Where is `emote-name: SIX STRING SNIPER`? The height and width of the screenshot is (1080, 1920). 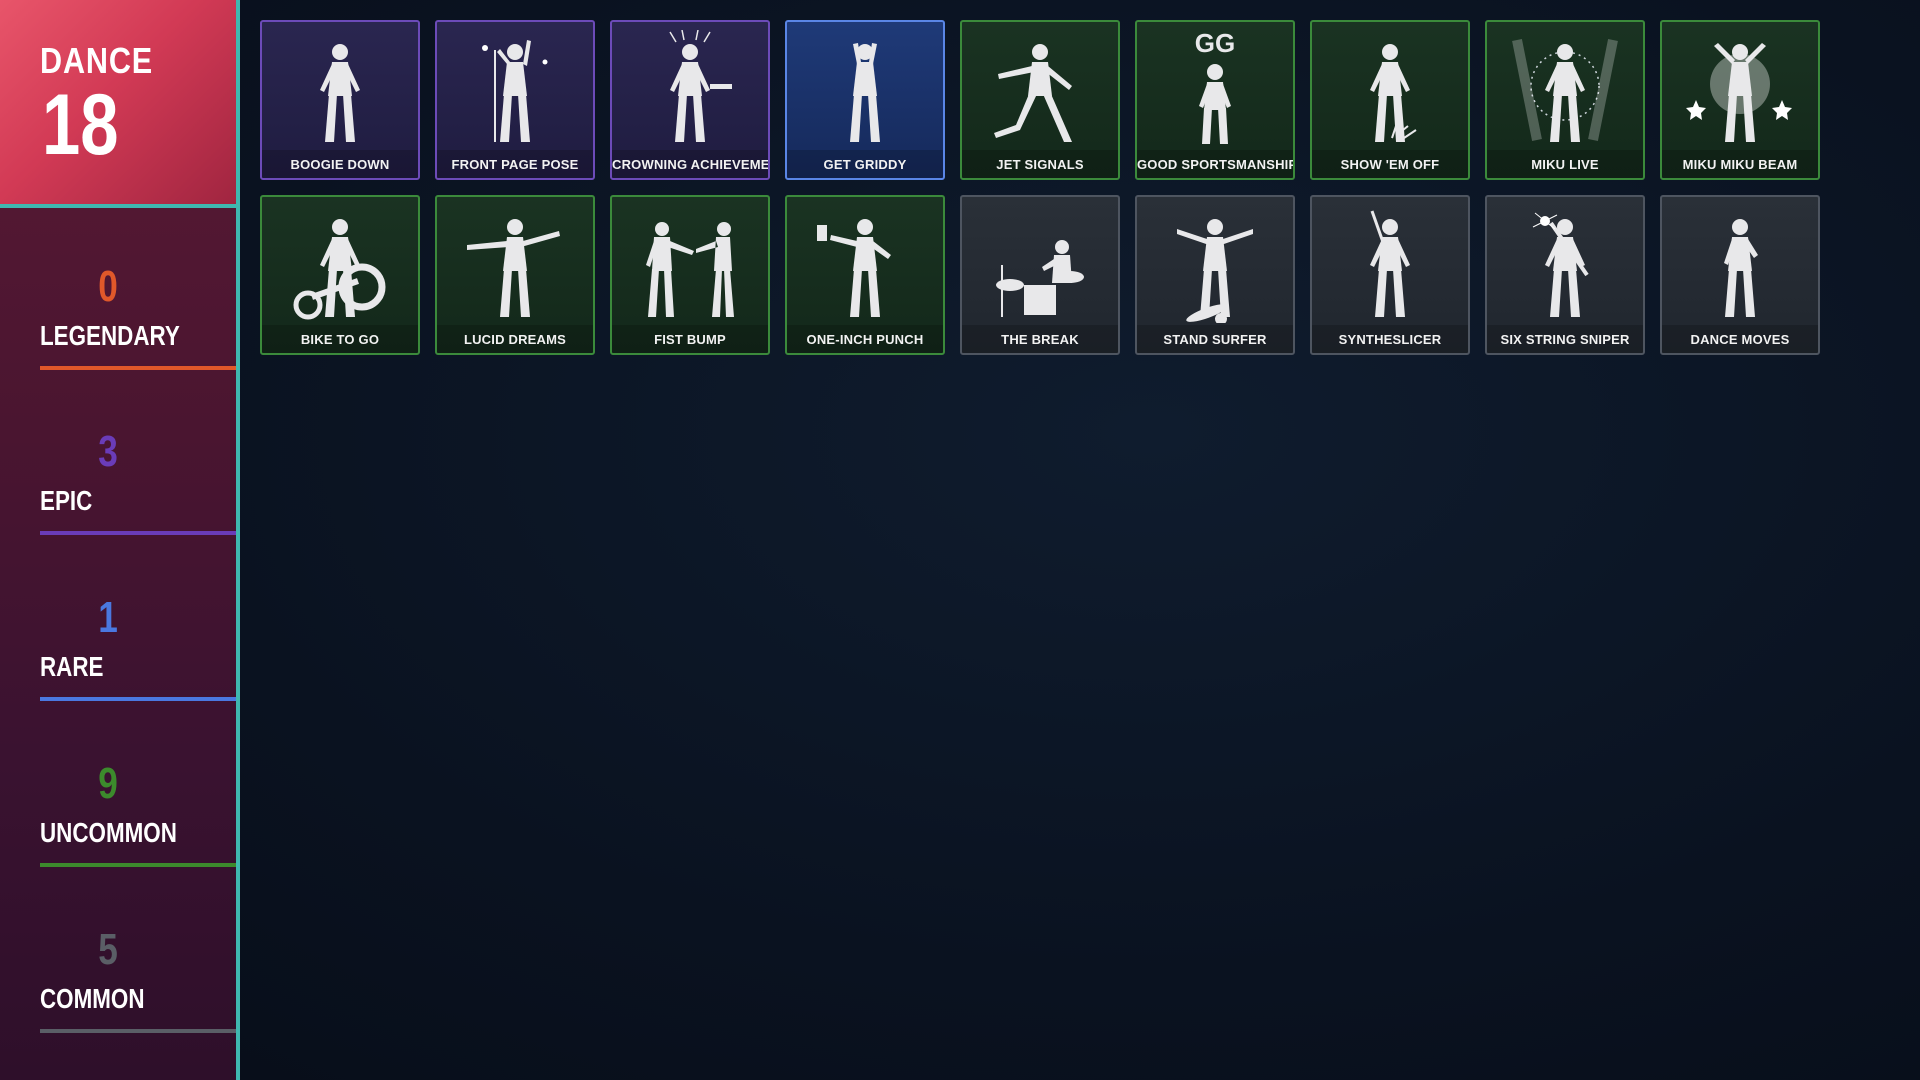
emote-name: SIX STRING SNIPER is located at coordinates (1565, 339).